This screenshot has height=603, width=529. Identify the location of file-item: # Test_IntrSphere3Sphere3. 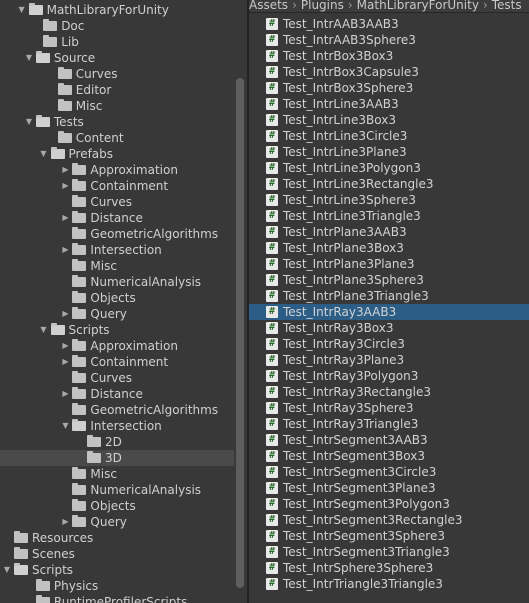
(389, 568).